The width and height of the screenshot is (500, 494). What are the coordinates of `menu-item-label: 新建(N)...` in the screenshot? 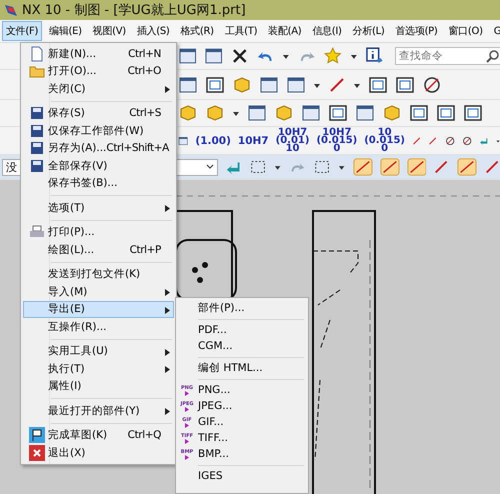 It's located at (73, 53).